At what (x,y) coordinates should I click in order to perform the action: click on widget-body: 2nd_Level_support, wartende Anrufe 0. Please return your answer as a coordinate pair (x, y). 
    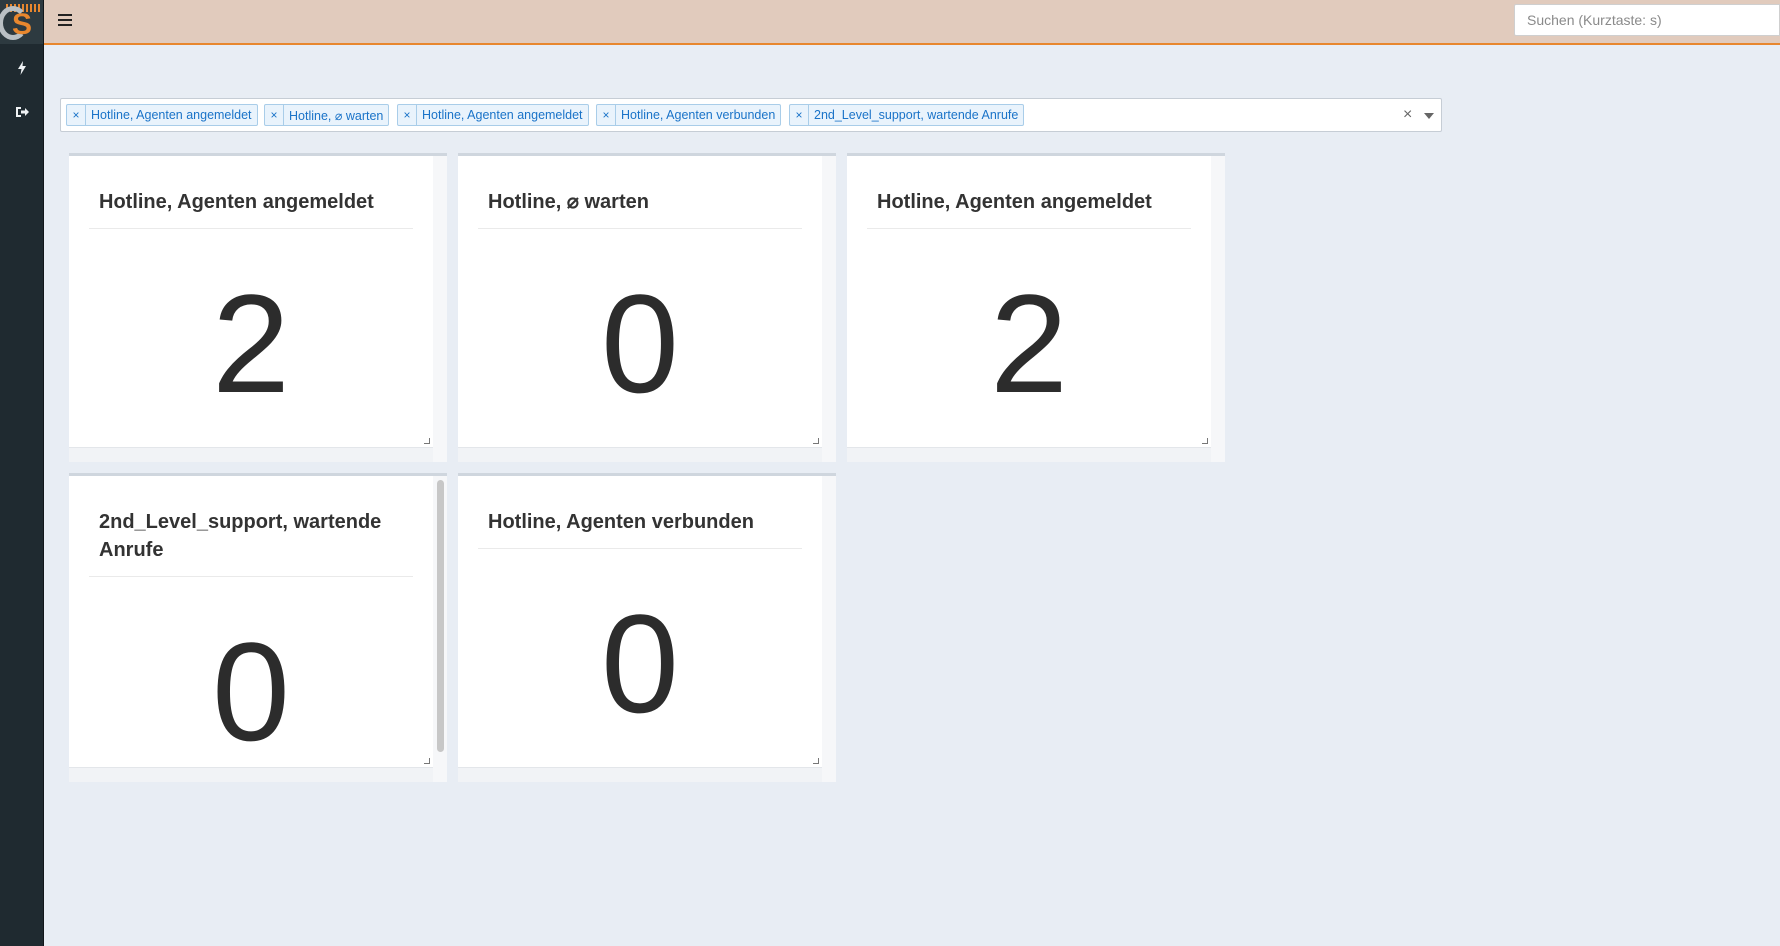
    Looking at the image, I should click on (251, 621).